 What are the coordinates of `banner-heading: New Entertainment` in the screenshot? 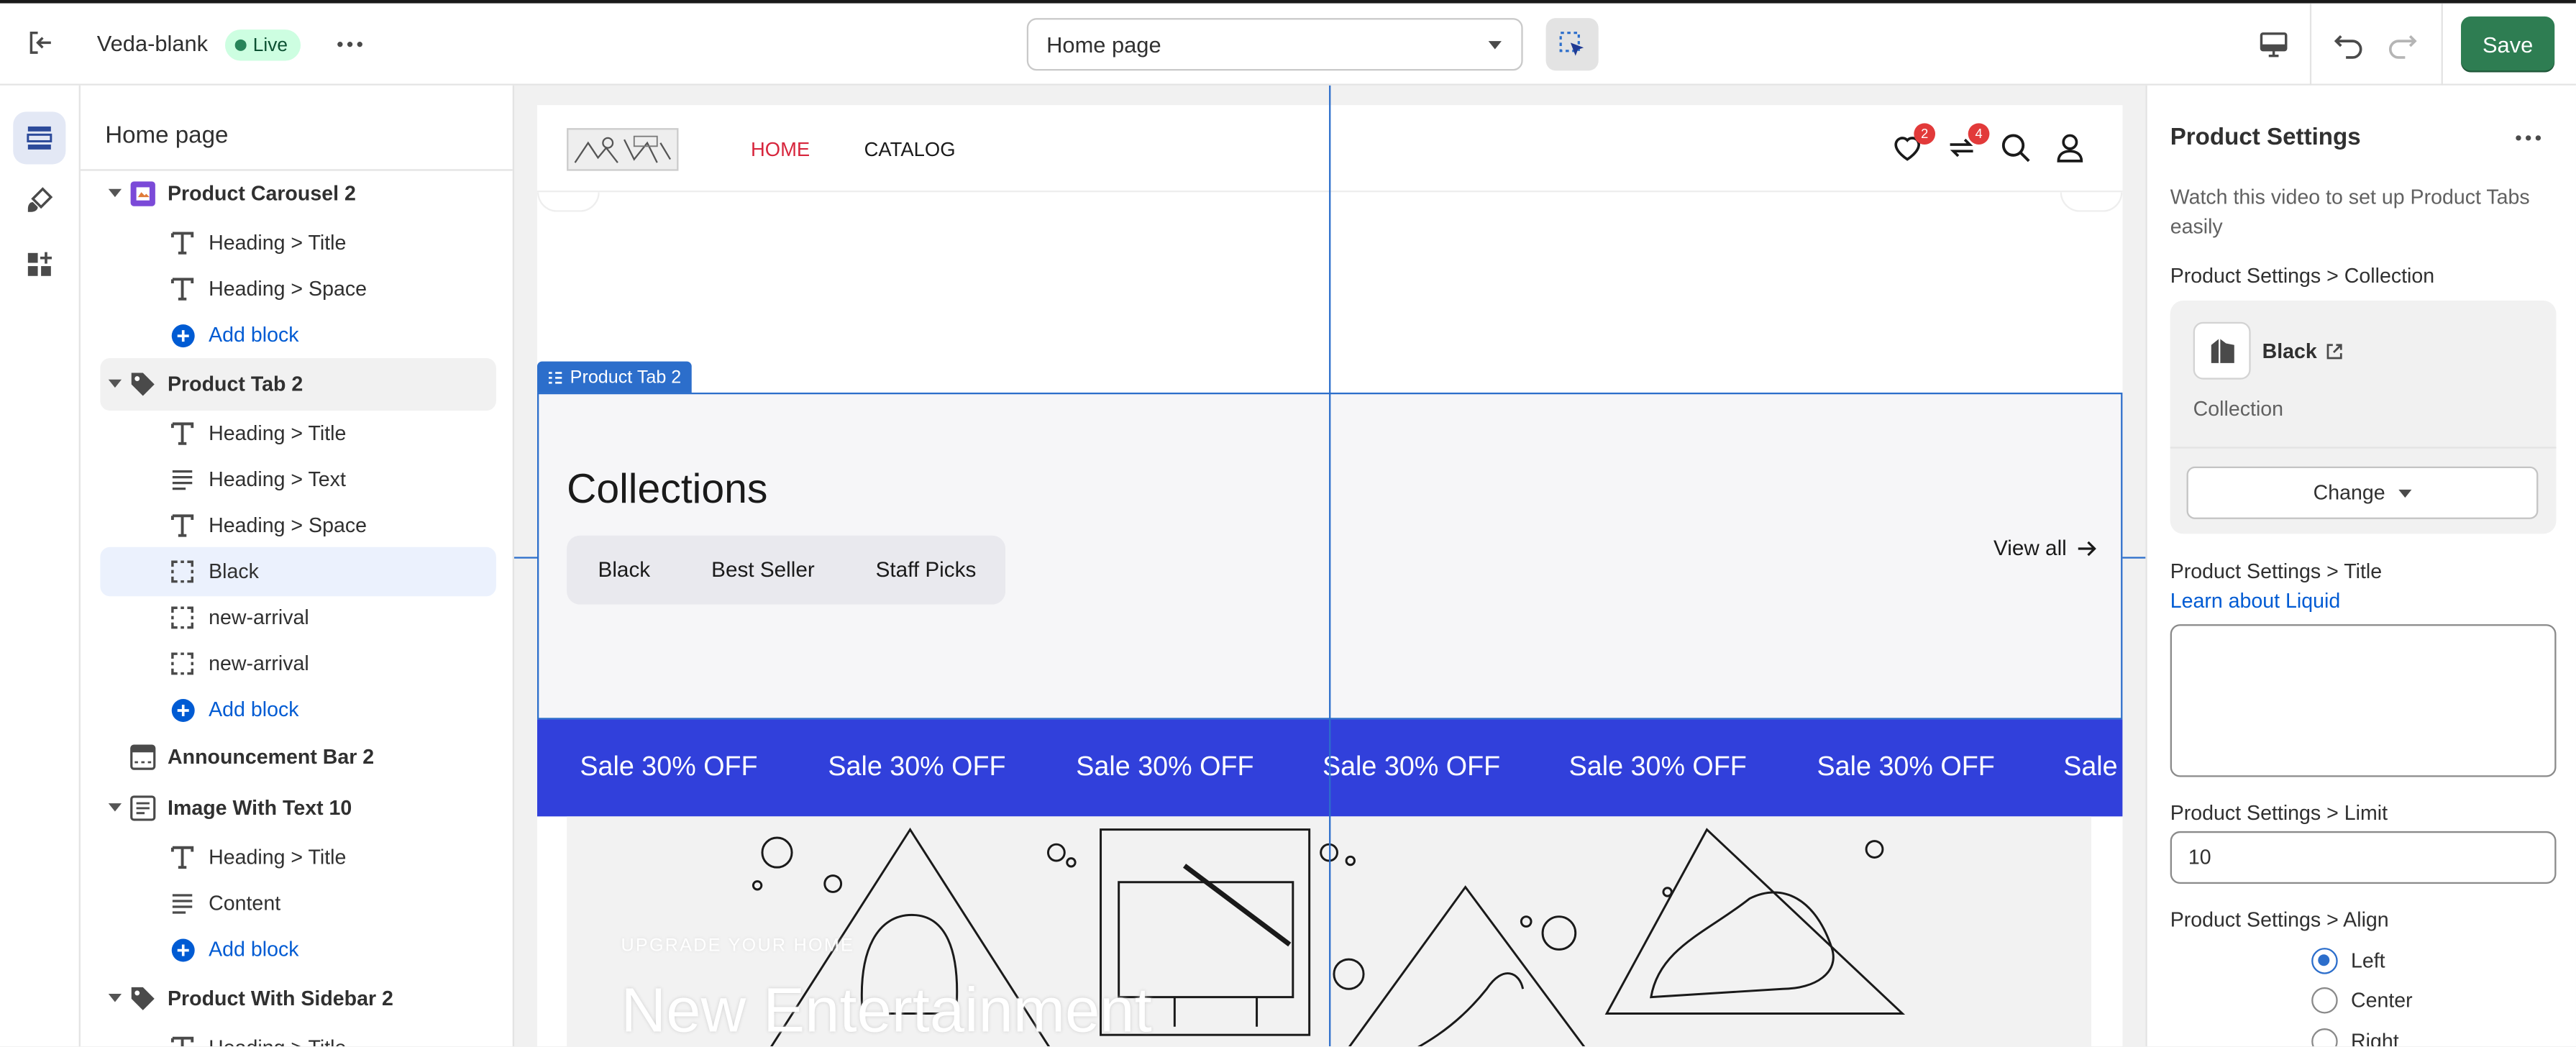 It's located at (886, 1012).